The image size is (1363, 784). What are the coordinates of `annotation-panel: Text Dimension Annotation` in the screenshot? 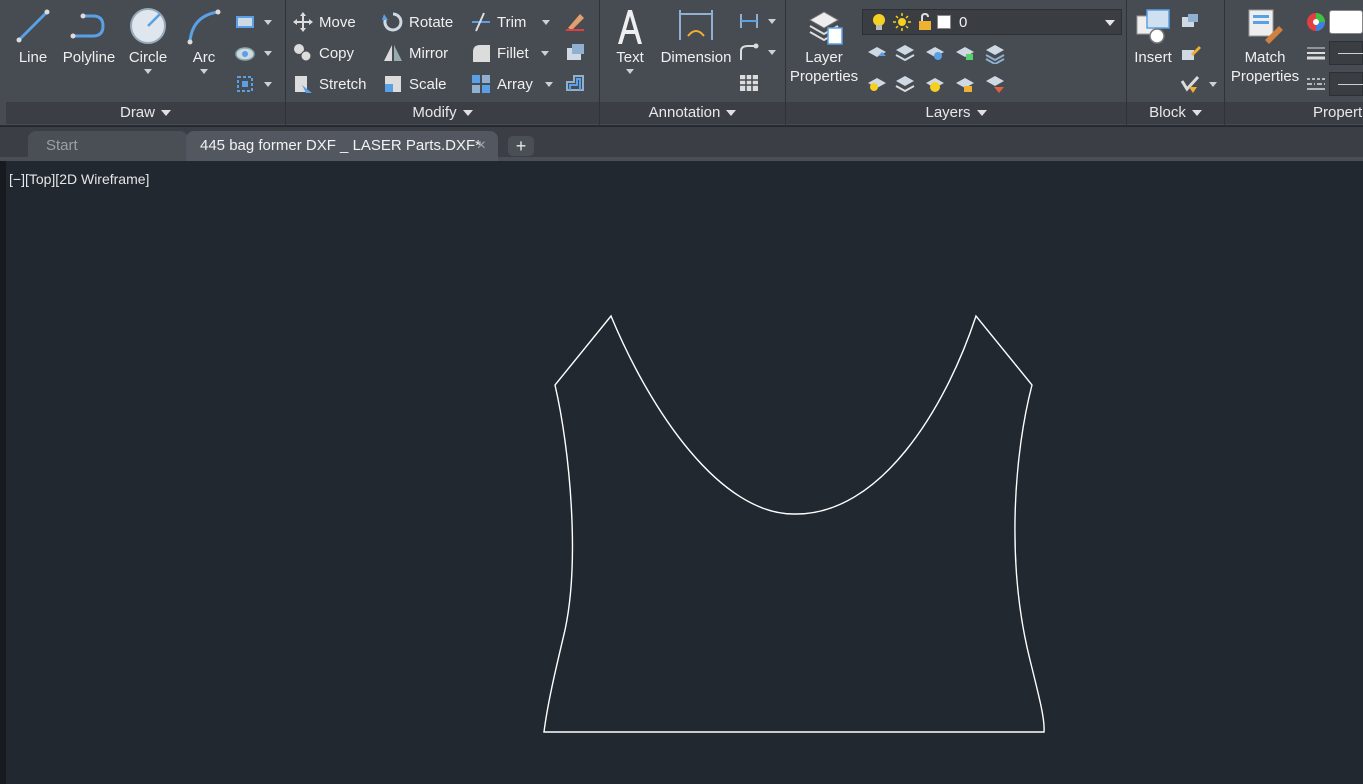 It's located at (693, 63).